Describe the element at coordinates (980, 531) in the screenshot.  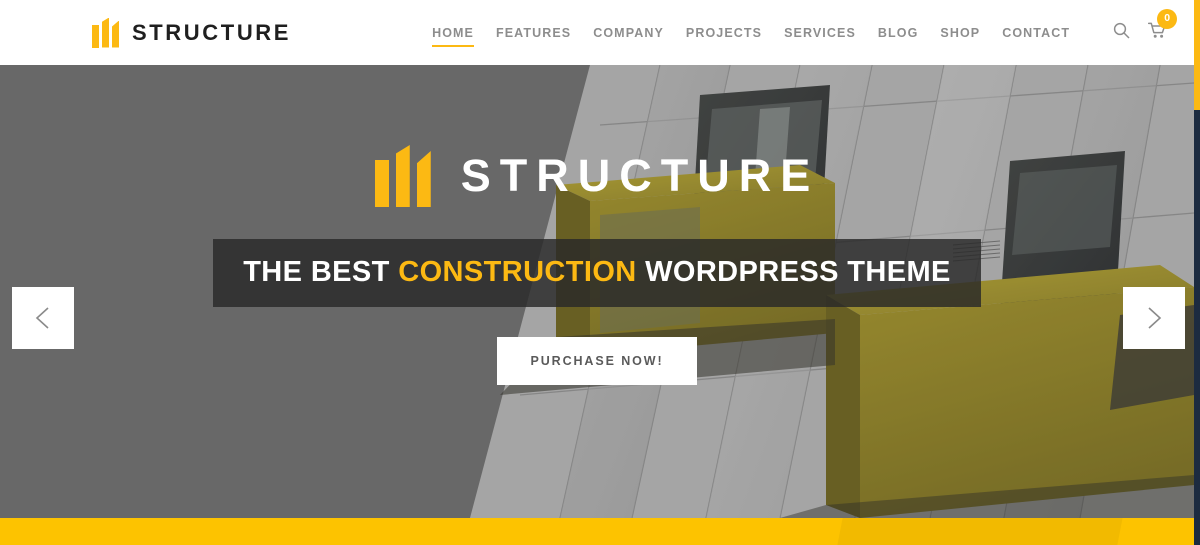
I see `band-shade` at that location.